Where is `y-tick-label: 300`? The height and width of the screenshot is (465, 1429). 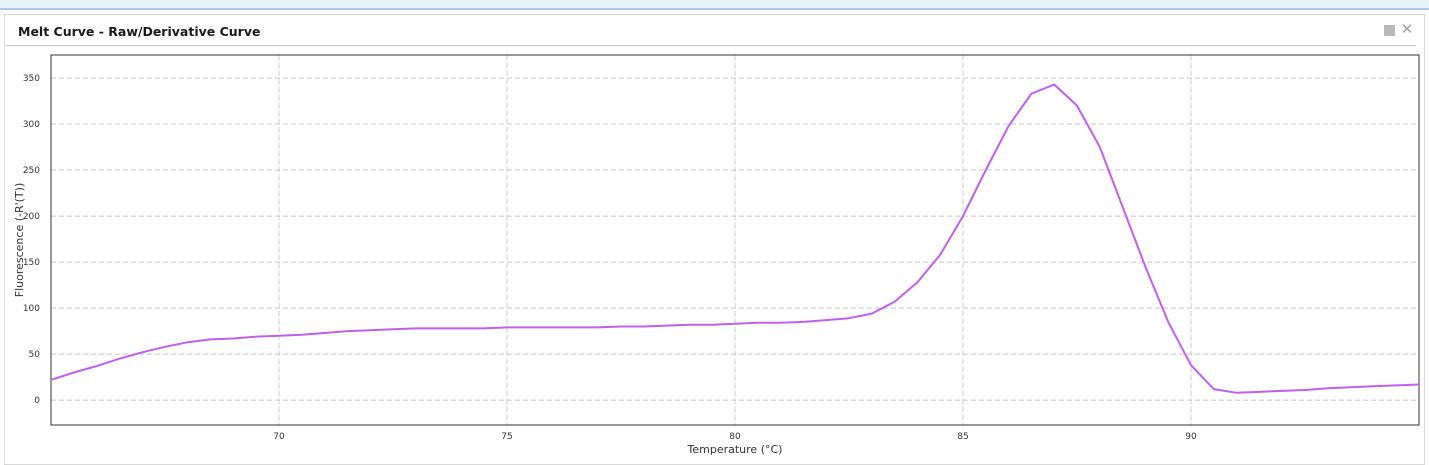
y-tick-label: 300 is located at coordinates (31, 125).